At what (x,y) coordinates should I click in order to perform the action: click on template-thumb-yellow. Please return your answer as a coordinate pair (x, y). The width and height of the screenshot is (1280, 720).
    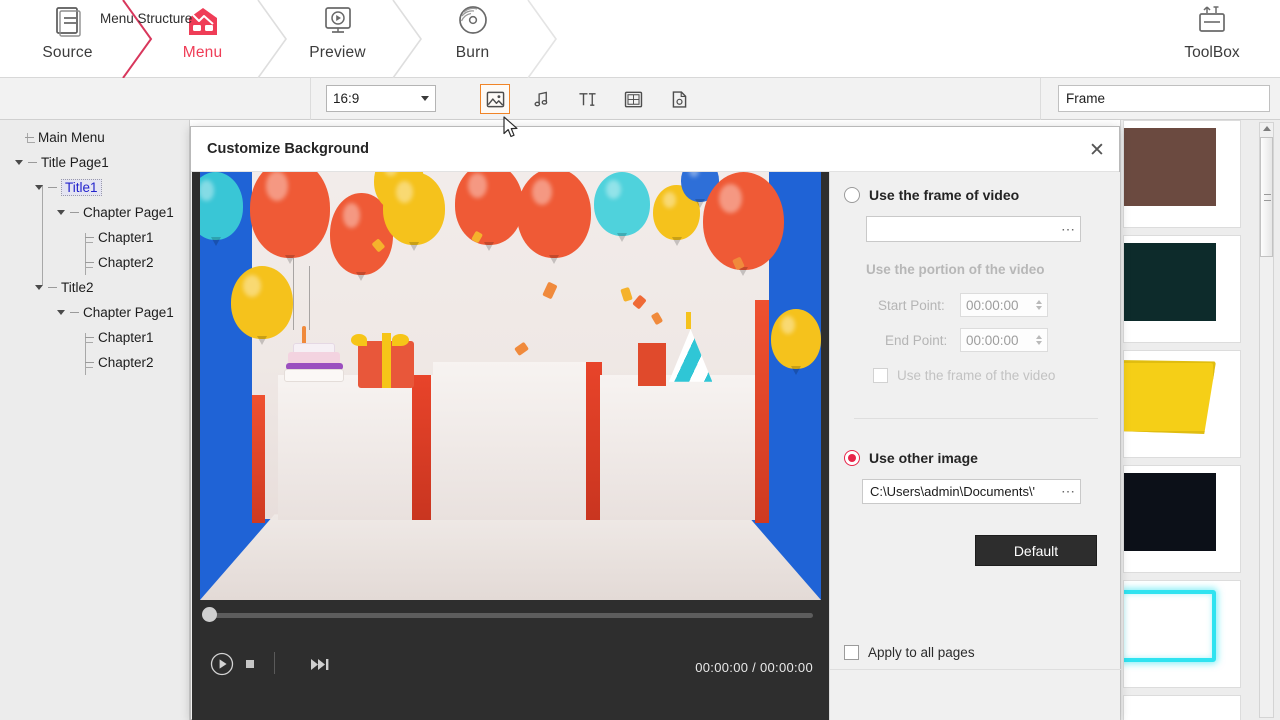
    Looking at the image, I should click on (1182, 404).